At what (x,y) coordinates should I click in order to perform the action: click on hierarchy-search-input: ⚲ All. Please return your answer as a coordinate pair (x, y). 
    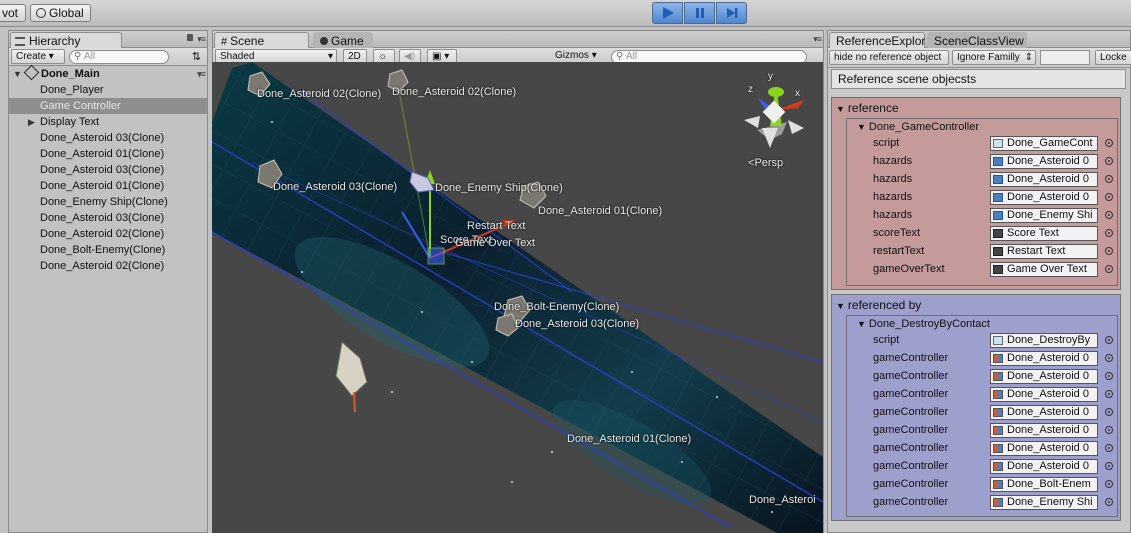
    Looking at the image, I should click on (119, 57).